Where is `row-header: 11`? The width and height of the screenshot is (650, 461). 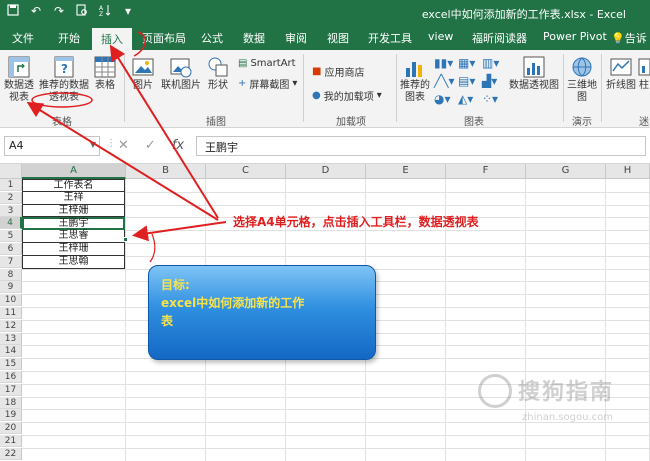 row-header: 11 is located at coordinates (11, 313).